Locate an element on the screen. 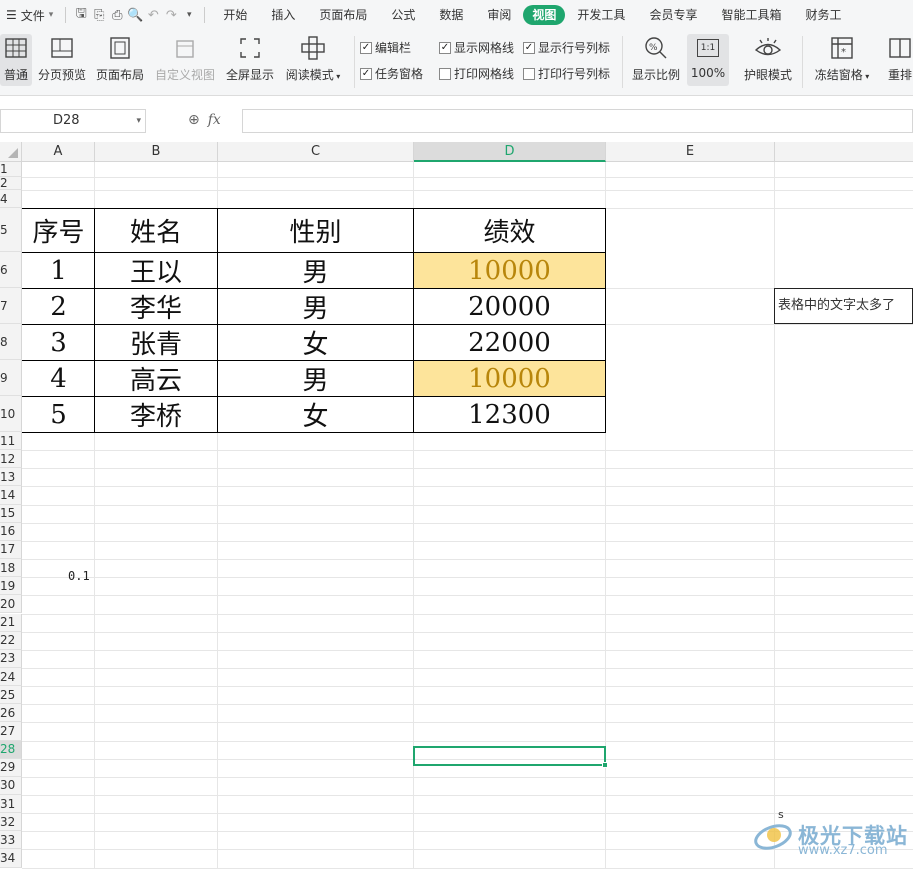 The height and width of the screenshot is (869, 913). row-header: 20 is located at coordinates (11, 604).